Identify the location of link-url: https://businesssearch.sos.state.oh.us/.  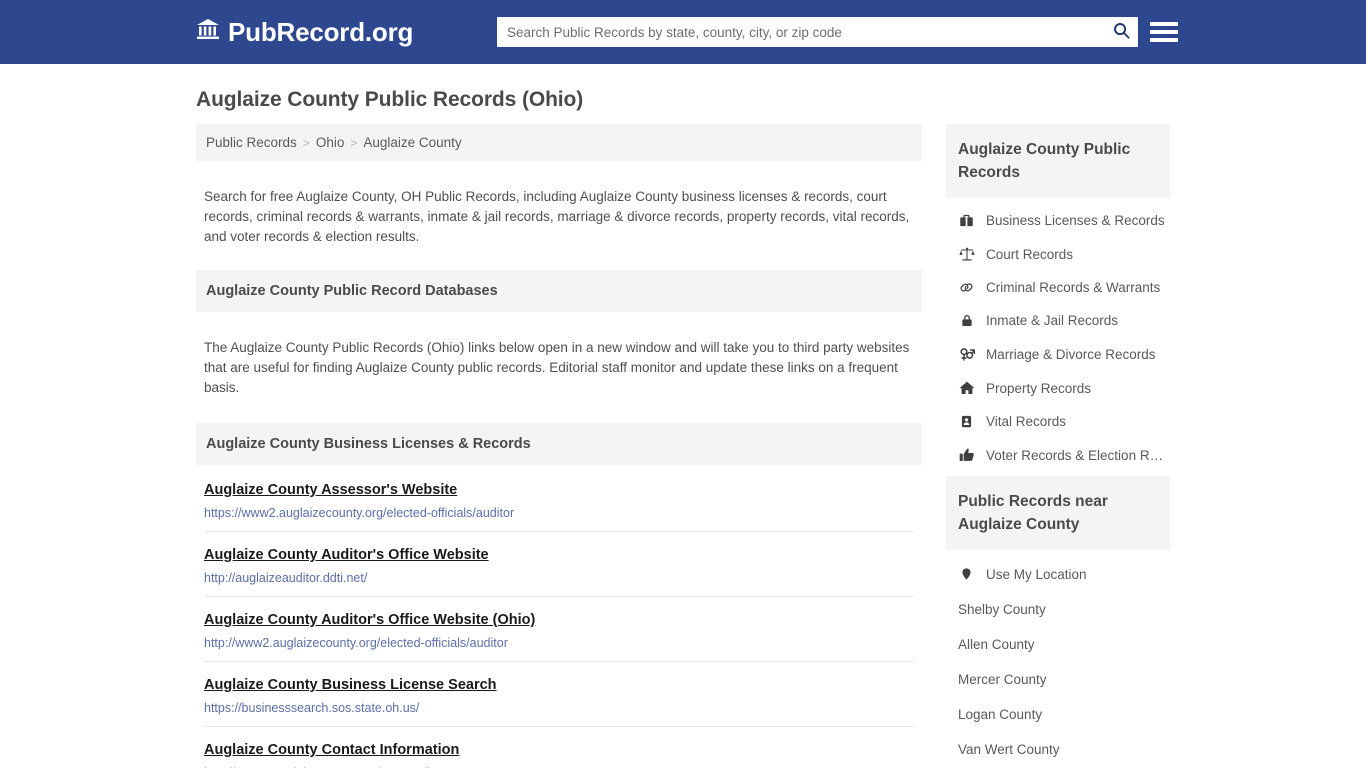
(559, 708).